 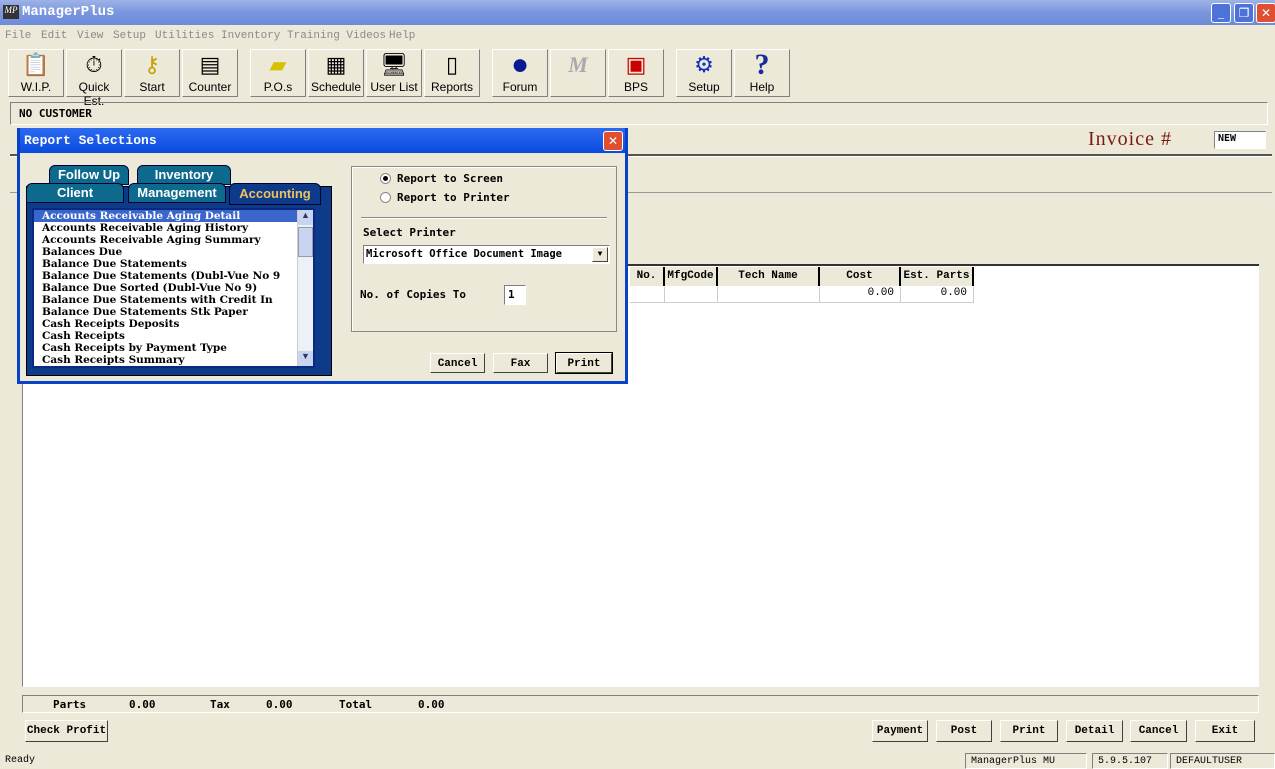 What do you see at coordinates (152, 73) in the screenshot?
I see `start-button: ⚷ Start` at bounding box center [152, 73].